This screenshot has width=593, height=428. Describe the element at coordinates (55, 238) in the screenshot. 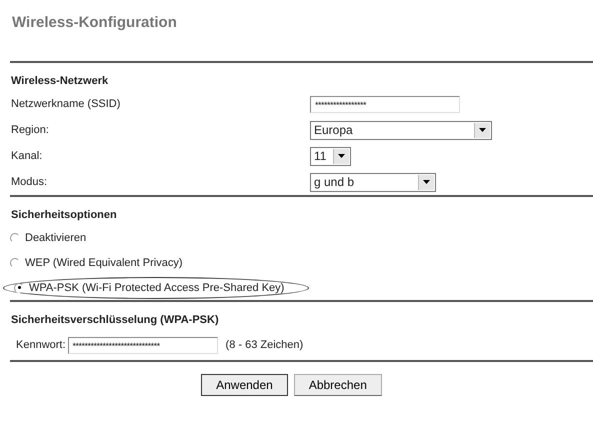

I see `option-label: Deaktivieren` at that location.